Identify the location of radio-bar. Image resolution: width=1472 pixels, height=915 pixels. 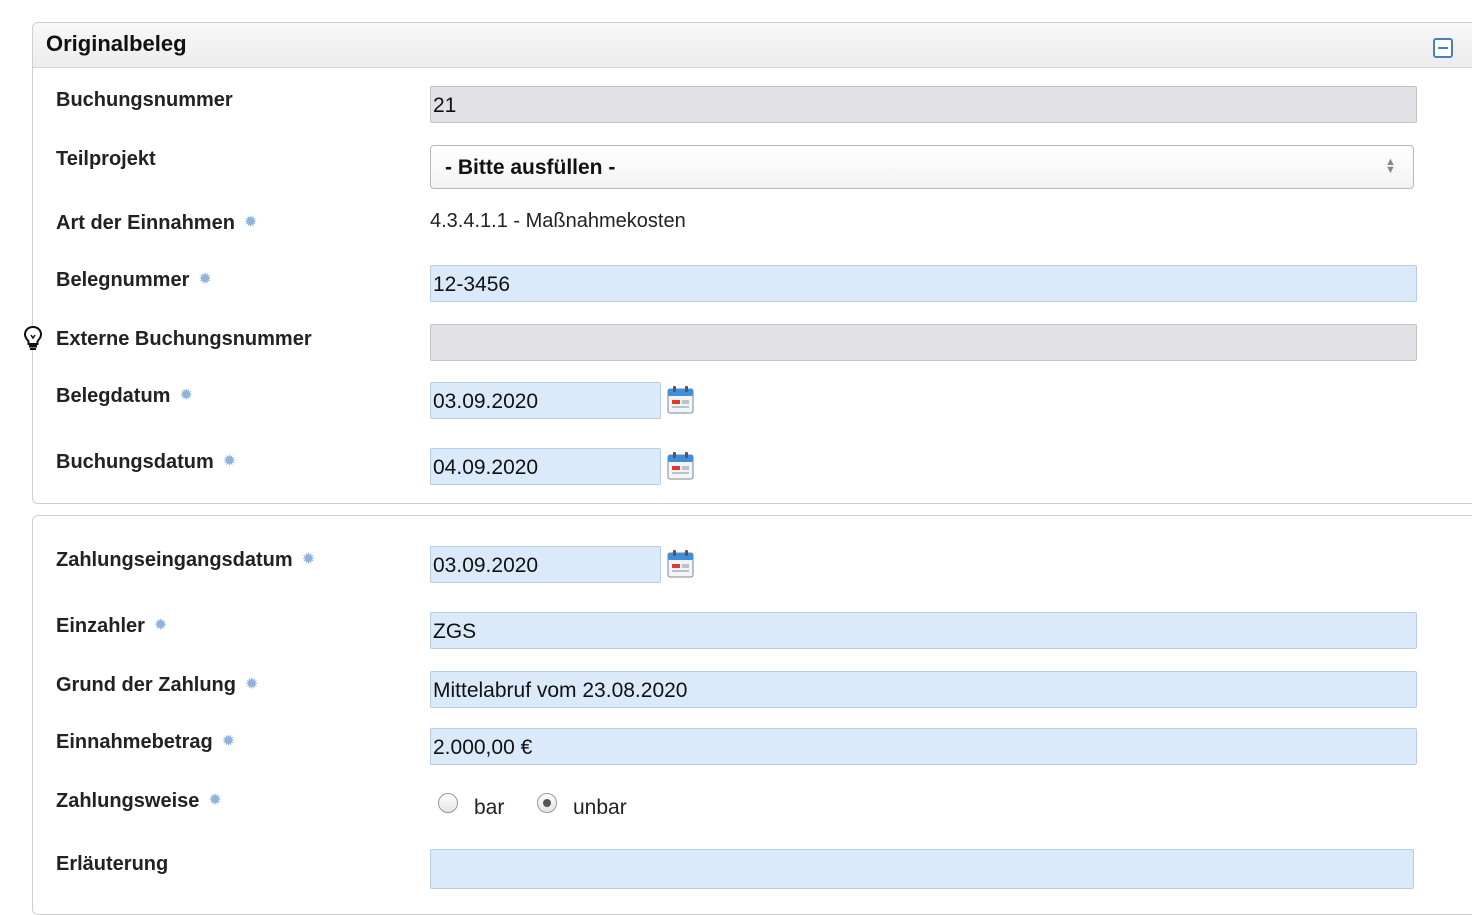
(448, 803).